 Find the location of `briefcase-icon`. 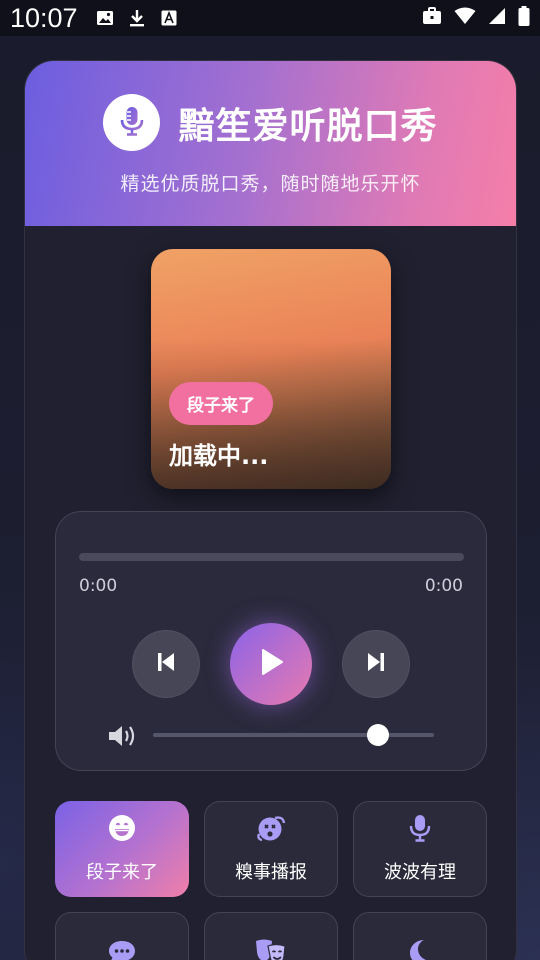

briefcase-icon is located at coordinates (432, 18).